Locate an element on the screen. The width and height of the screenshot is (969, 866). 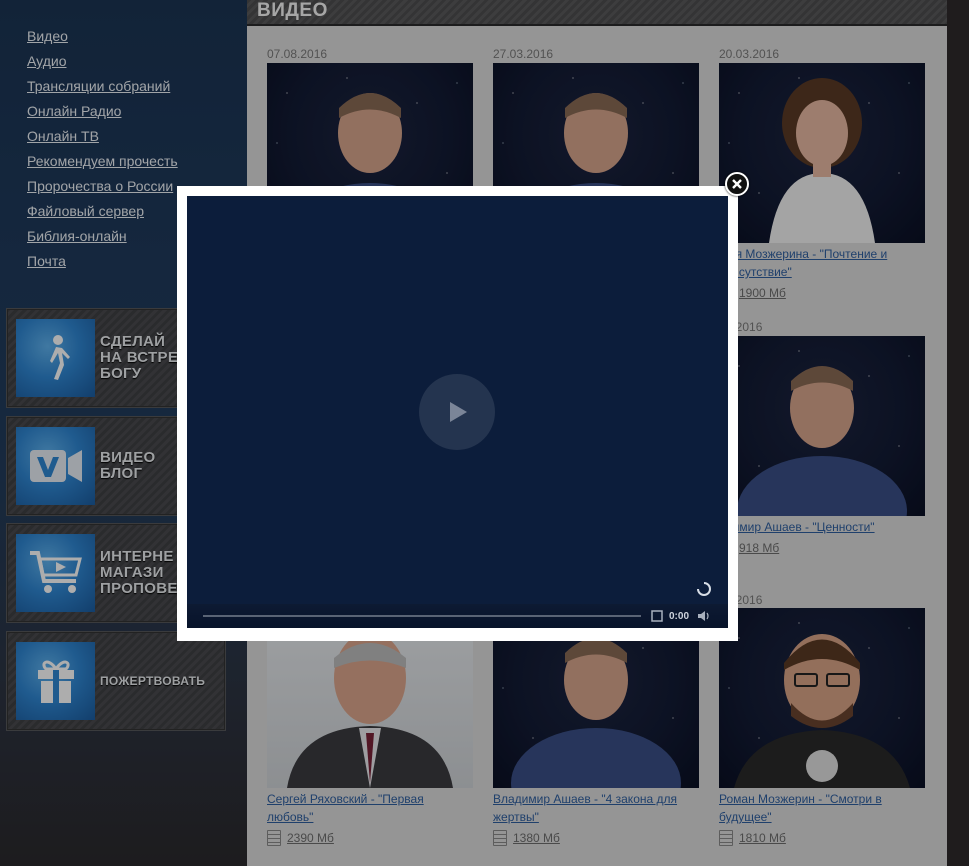
play-icon is located at coordinates (458, 412).